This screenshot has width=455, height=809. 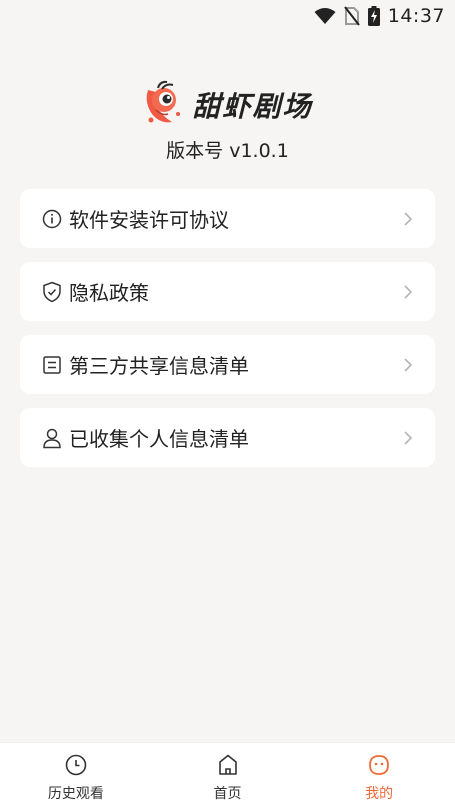 I want to click on tab-mine: 我的, so click(x=379, y=776).